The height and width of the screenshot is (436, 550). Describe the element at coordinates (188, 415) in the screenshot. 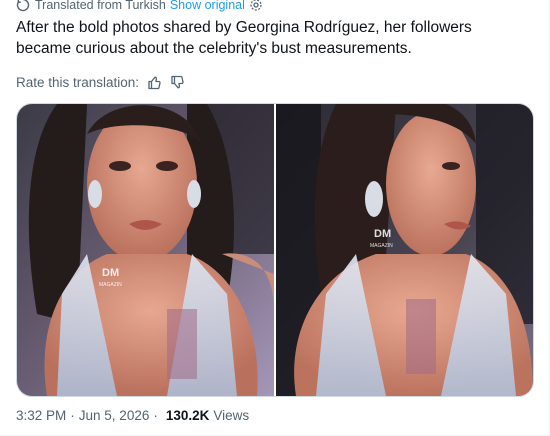

I see `views-count: 130.2K` at that location.